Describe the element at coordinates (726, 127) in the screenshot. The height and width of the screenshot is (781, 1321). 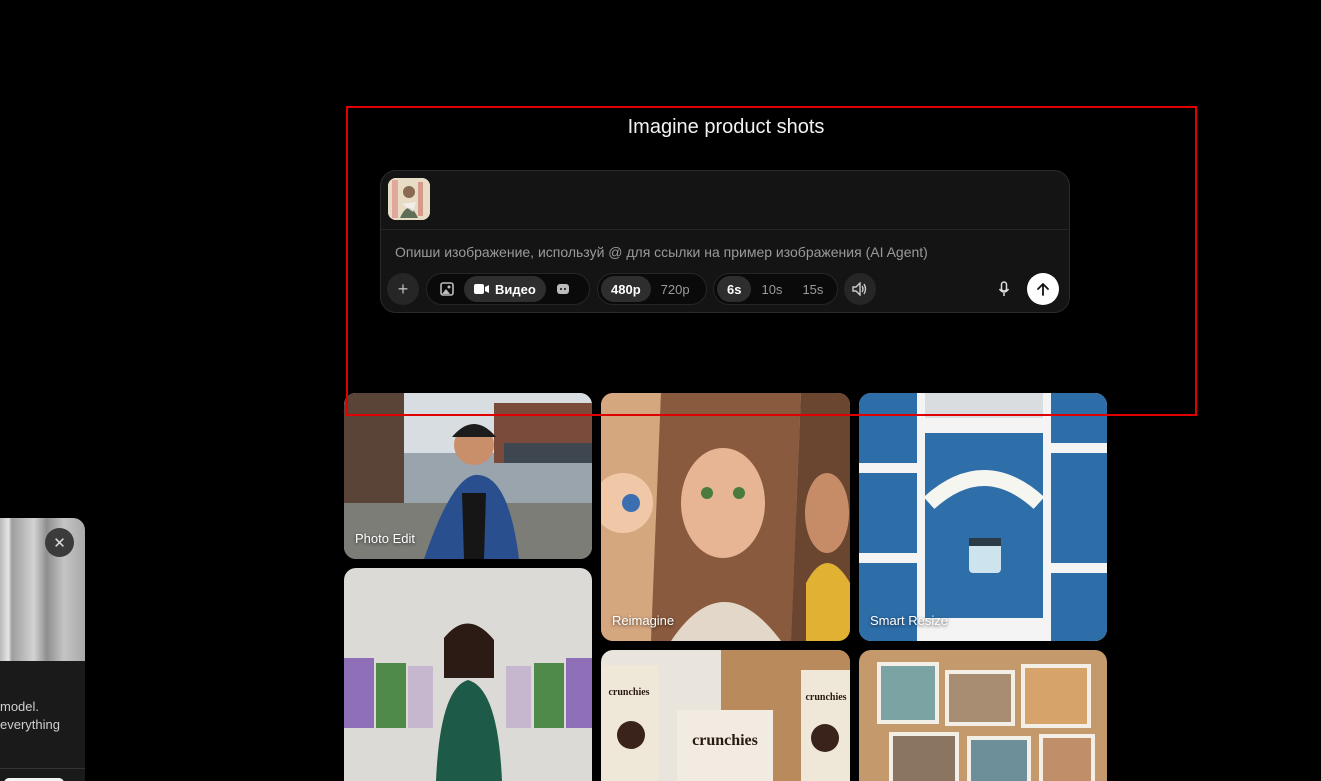
I see `page-title: Imagine product shots` at that location.